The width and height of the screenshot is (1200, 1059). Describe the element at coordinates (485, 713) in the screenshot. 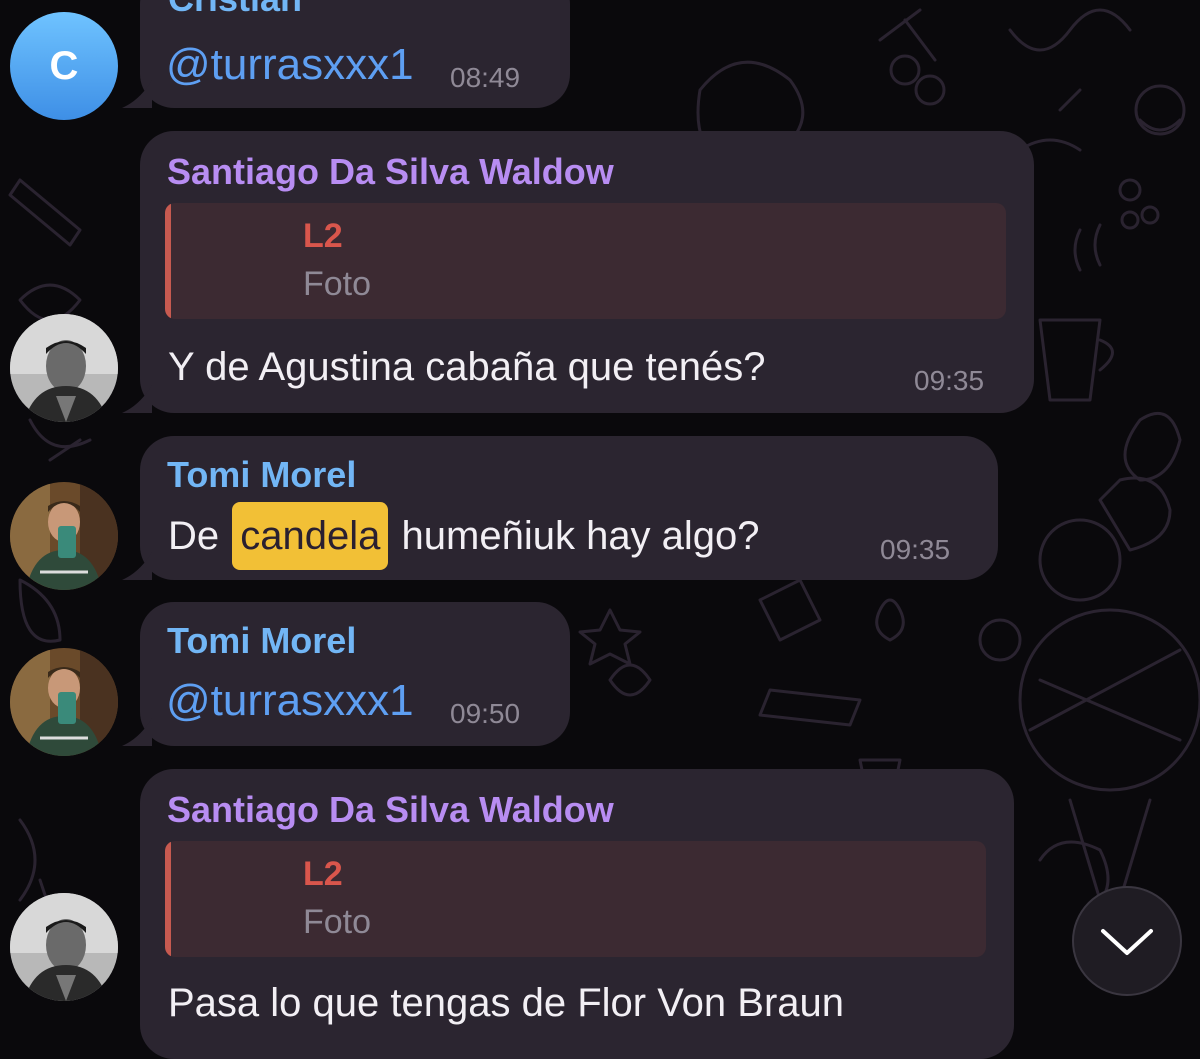

I see `message-time: 09:50` at that location.